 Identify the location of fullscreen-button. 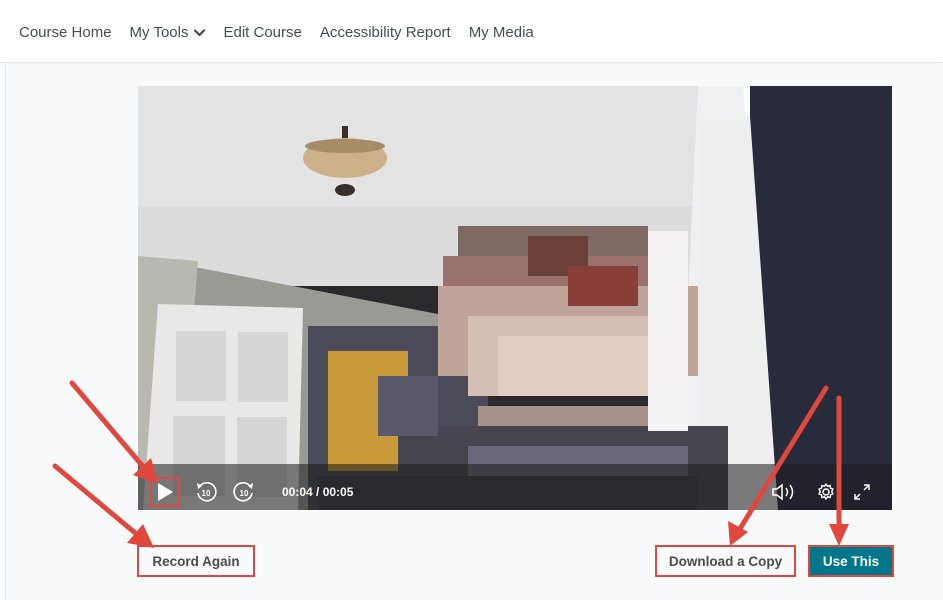
(862, 492).